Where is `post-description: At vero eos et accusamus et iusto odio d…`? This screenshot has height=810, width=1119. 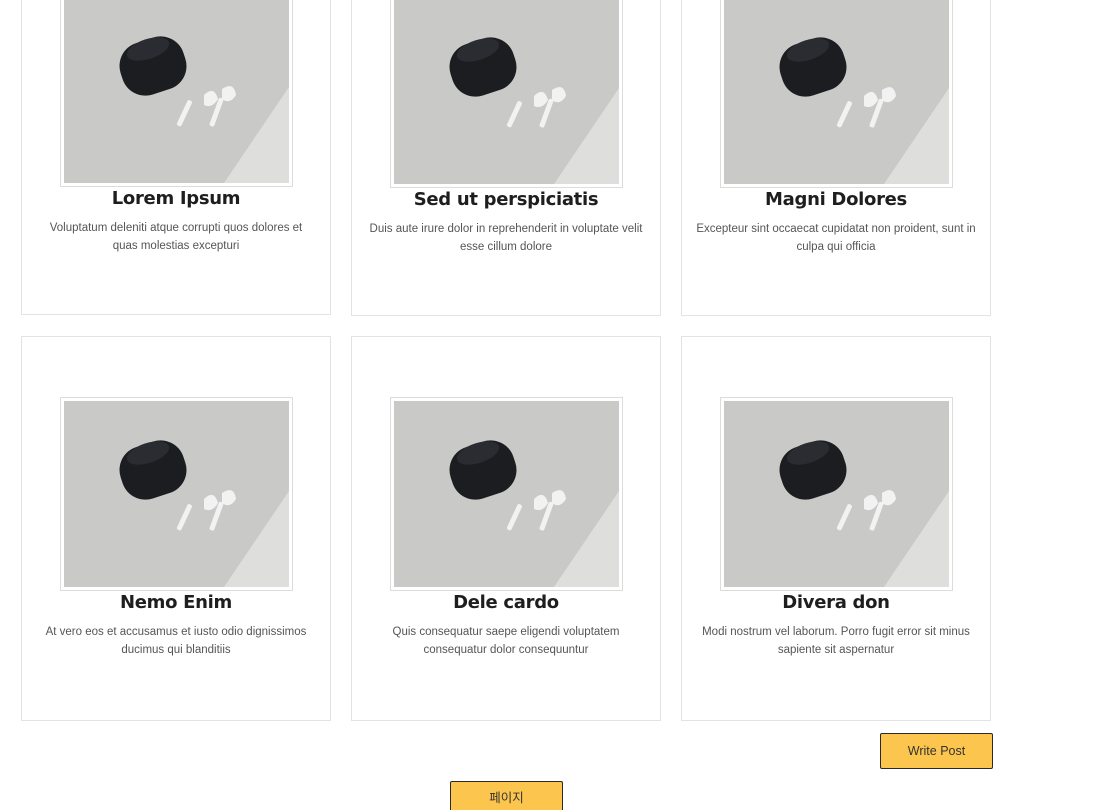
post-description: At vero eos et accusamus et iusto odio d… is located at coordinates (176, 641).